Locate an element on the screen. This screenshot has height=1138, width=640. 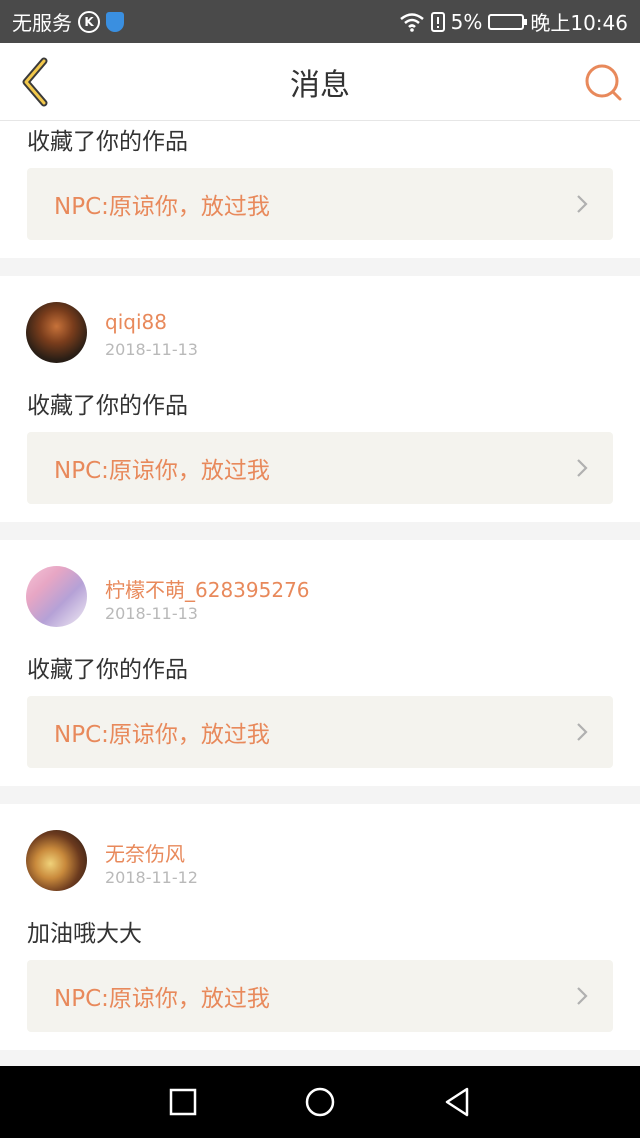
message-text: 加油哦大大 is located at coordinates (84, 934).